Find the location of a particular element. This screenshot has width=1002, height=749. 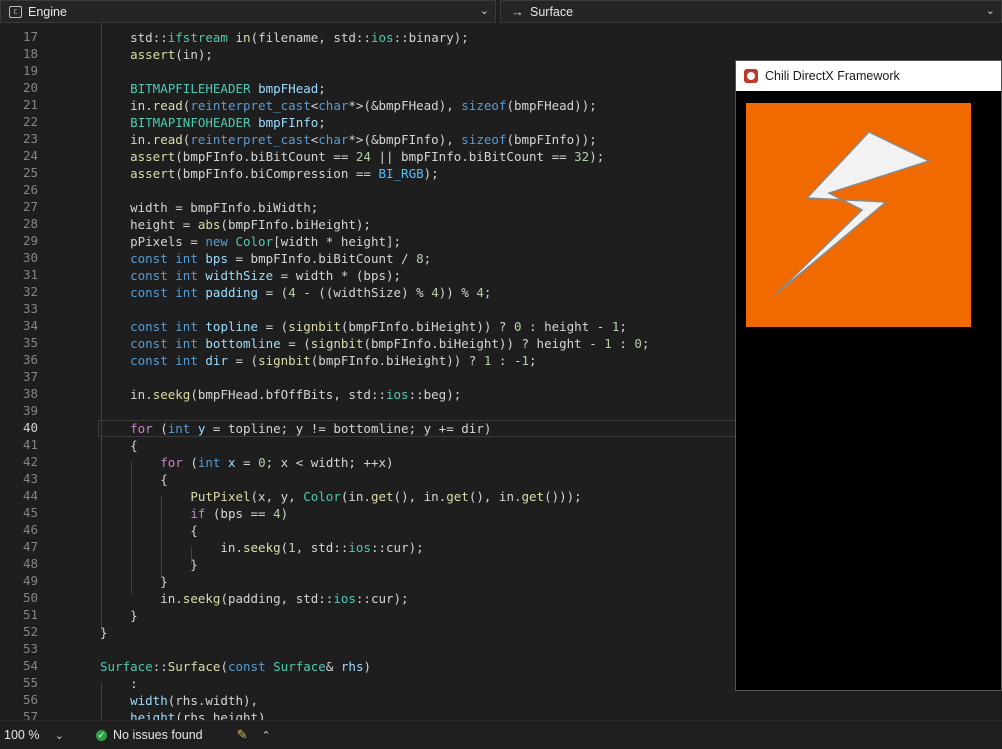

line-number: 52 is located at coordinates (30, 631).